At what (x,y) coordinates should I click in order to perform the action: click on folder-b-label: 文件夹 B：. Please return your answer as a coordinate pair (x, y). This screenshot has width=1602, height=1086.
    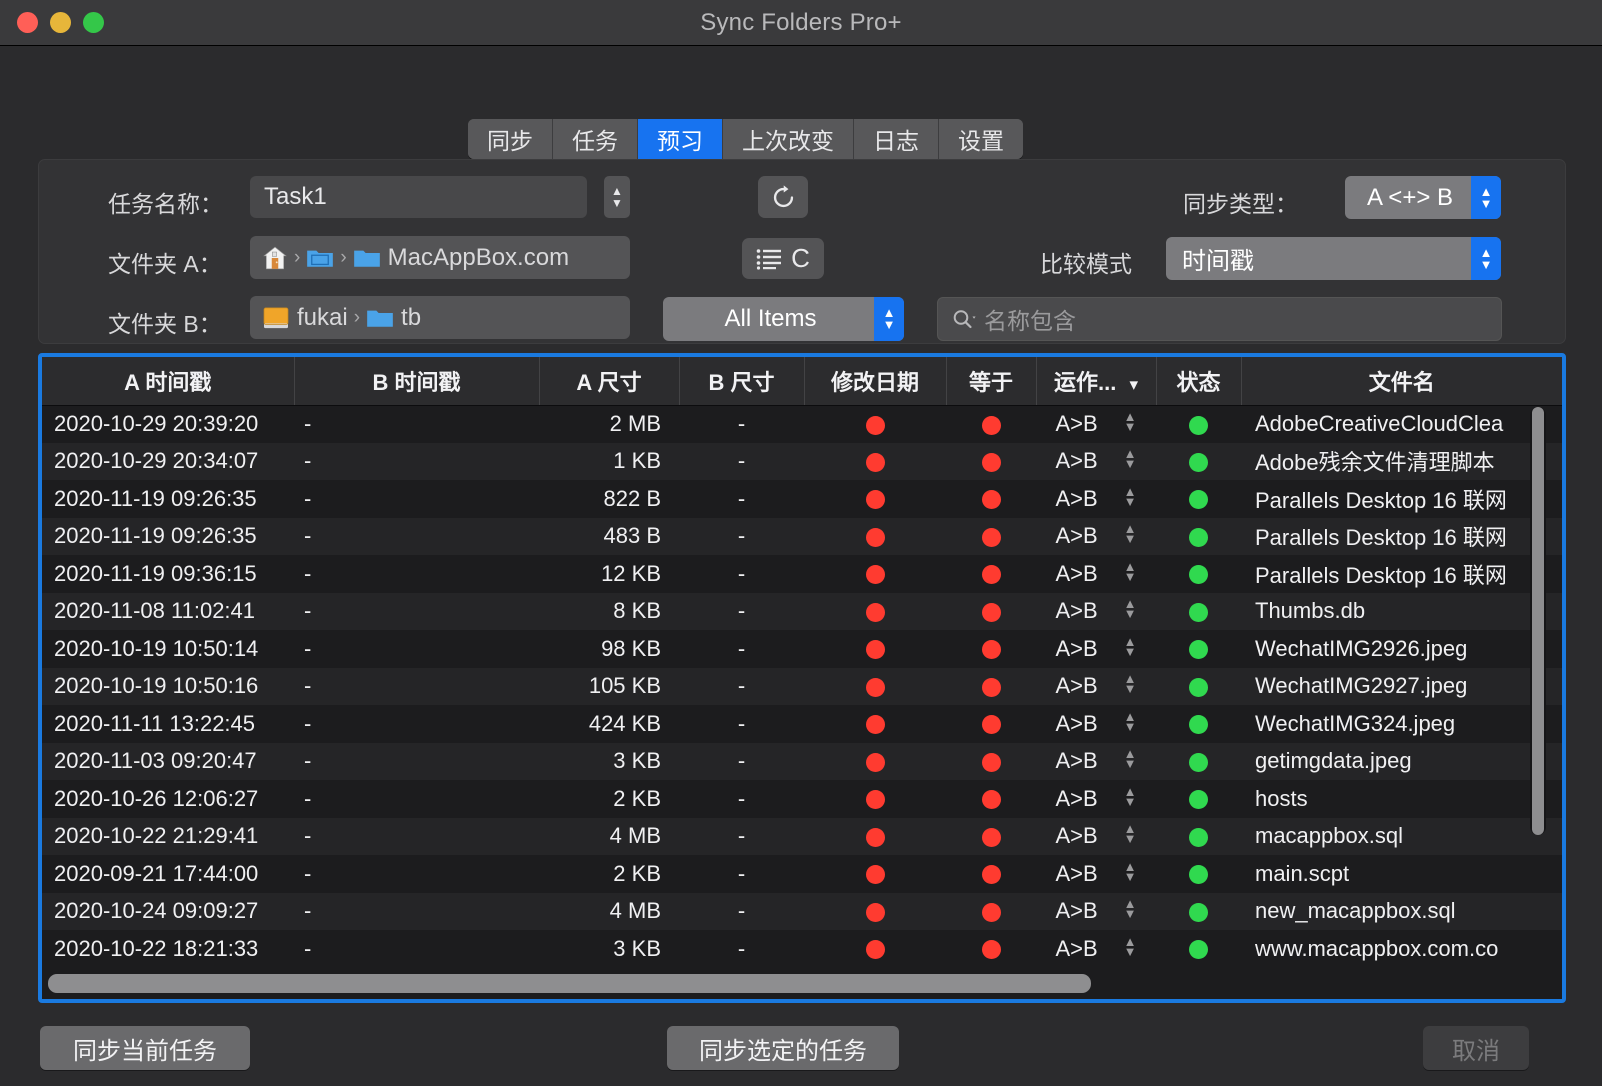
    Looking at the image, I should click on (165, 324).